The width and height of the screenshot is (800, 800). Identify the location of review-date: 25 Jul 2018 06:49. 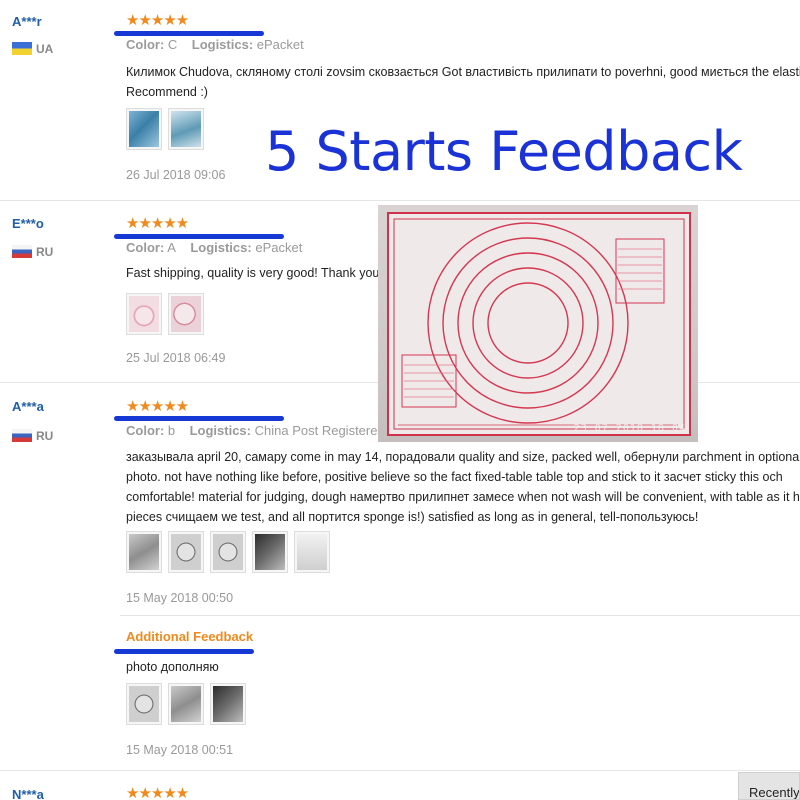
(176, 358).